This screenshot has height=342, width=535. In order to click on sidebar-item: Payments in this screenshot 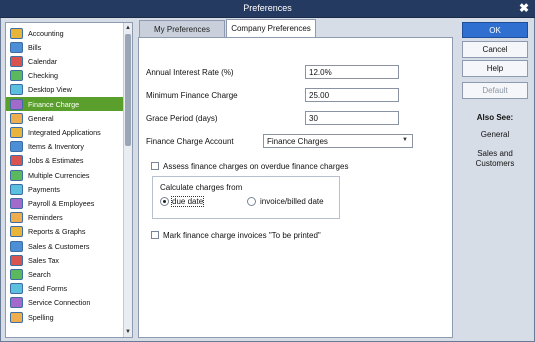, I will do `click(65, 189)`.